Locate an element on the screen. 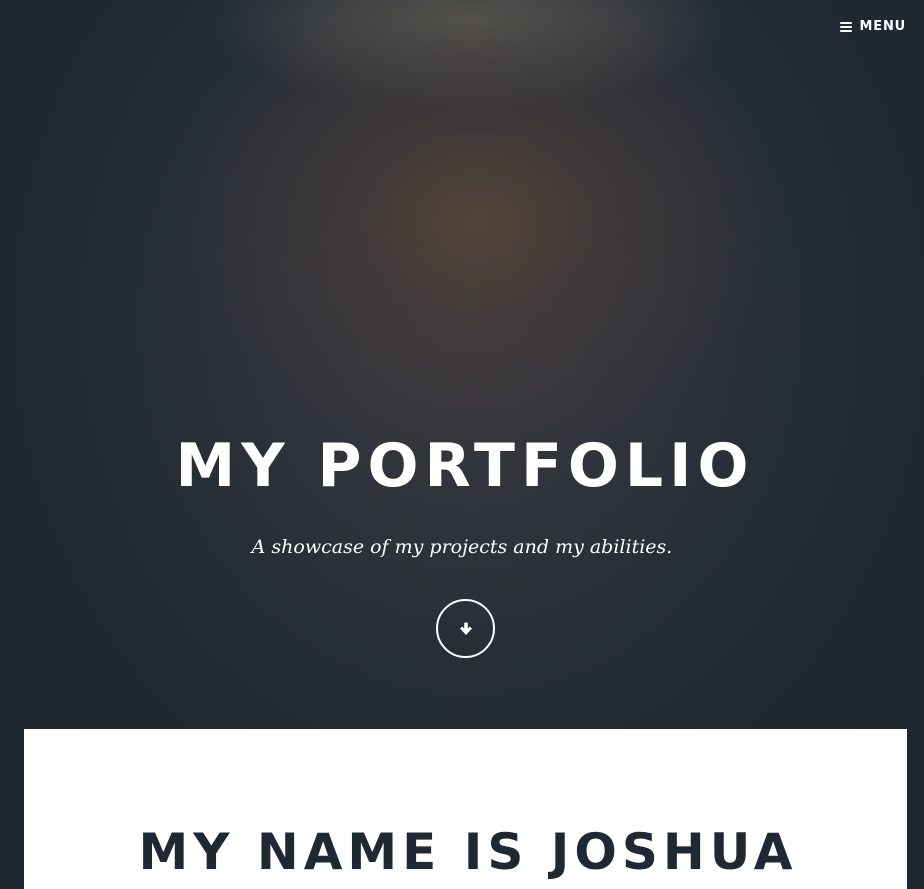 The height and width of the screenshot is (889, 924). menu-button: MENU is located at coordinates (872, 26).